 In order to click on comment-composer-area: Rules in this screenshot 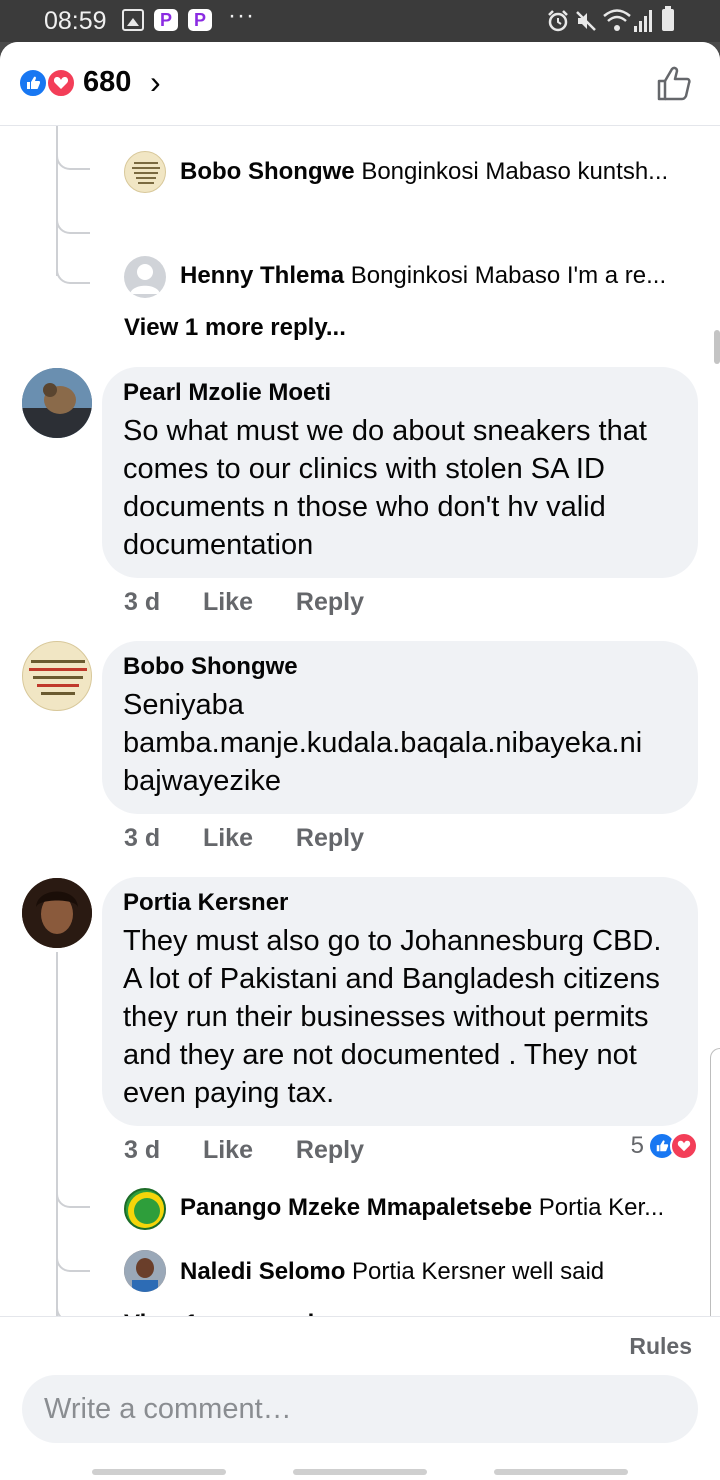, I will do `click(360, 1398)`.